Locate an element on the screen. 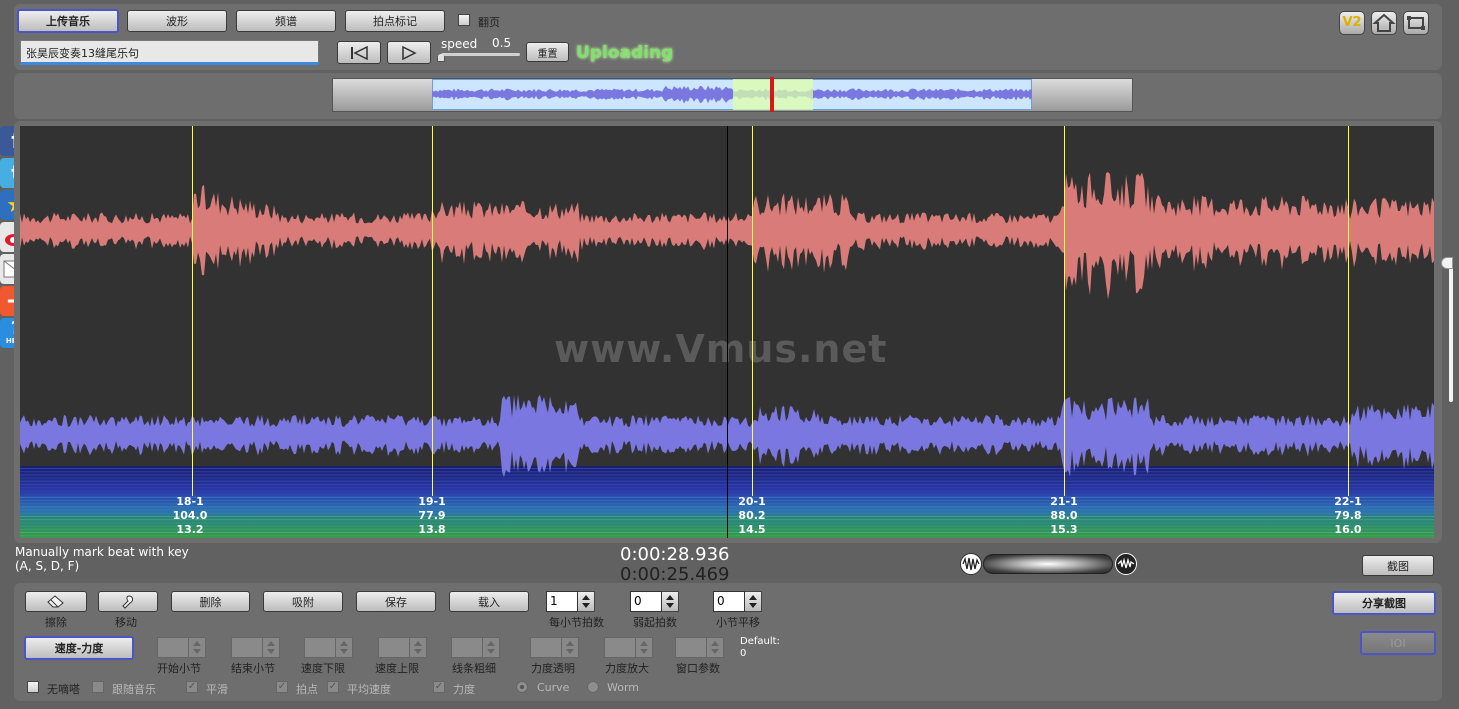 The image size is (1459, 709). tempo-dynamics-button: 速度-力度 is located at coordinates (79, 648).